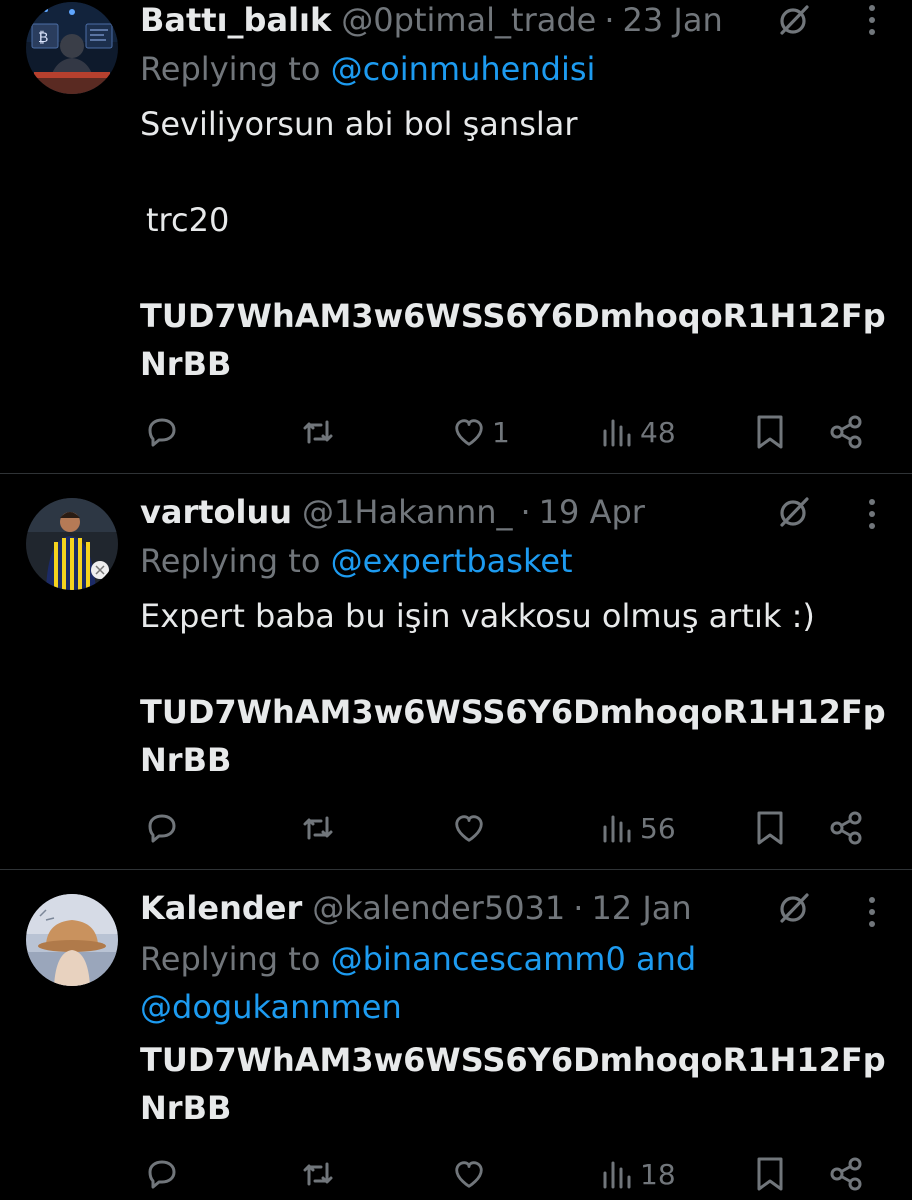 This screenshot has height=1200, width=912. What do you see at coordinates (641, 908) in the screenshot?
I see `tweet-date: 12 Jan` at bounding box center [641, 908].